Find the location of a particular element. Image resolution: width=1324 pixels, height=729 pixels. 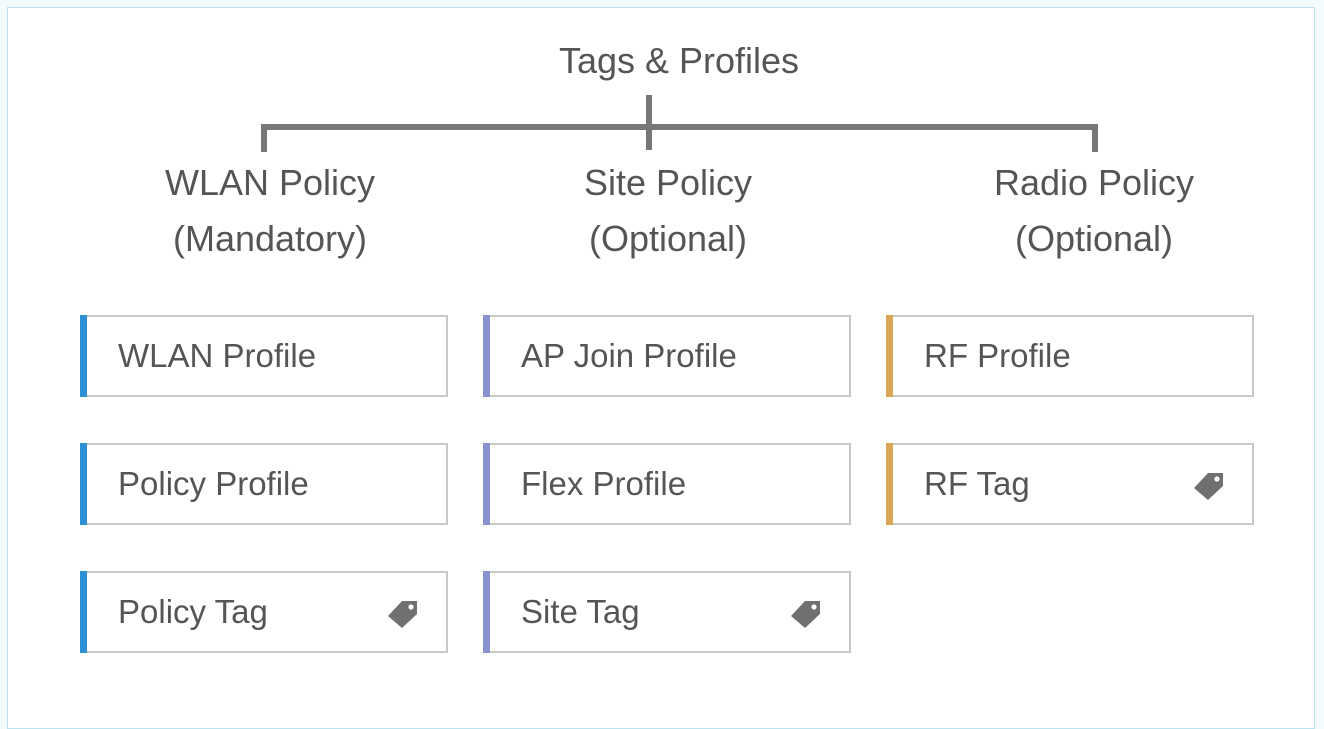

policy-profile-card: Policy Profile is located at coordinates (264, 484).